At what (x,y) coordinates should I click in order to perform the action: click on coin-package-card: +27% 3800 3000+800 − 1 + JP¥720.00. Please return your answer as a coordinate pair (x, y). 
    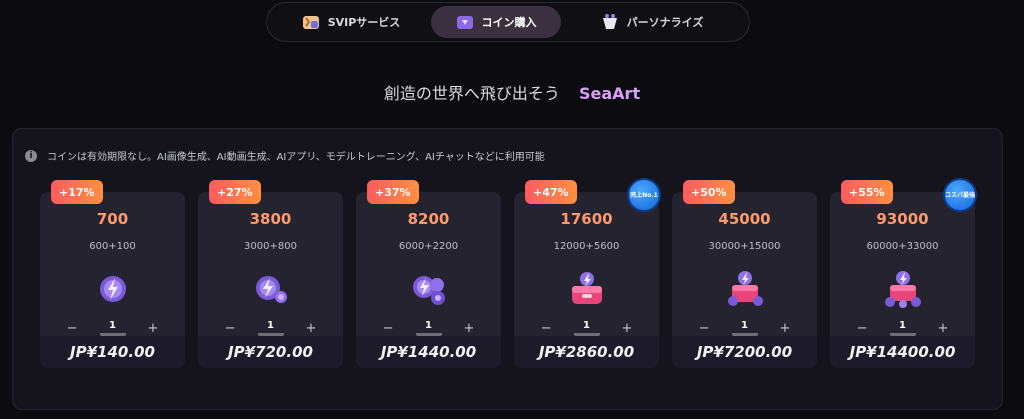
    Looking at the image, I should click on (270, 274).